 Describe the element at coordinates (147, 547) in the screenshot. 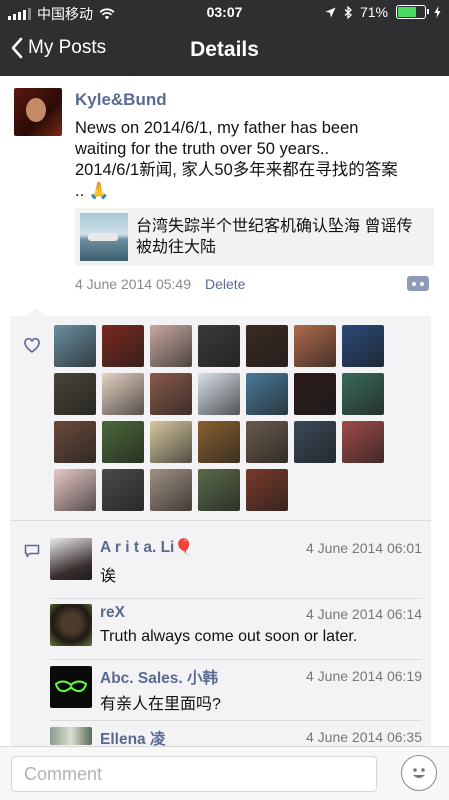

I see `comment-author: A r i t a. Li🎈` at that location.